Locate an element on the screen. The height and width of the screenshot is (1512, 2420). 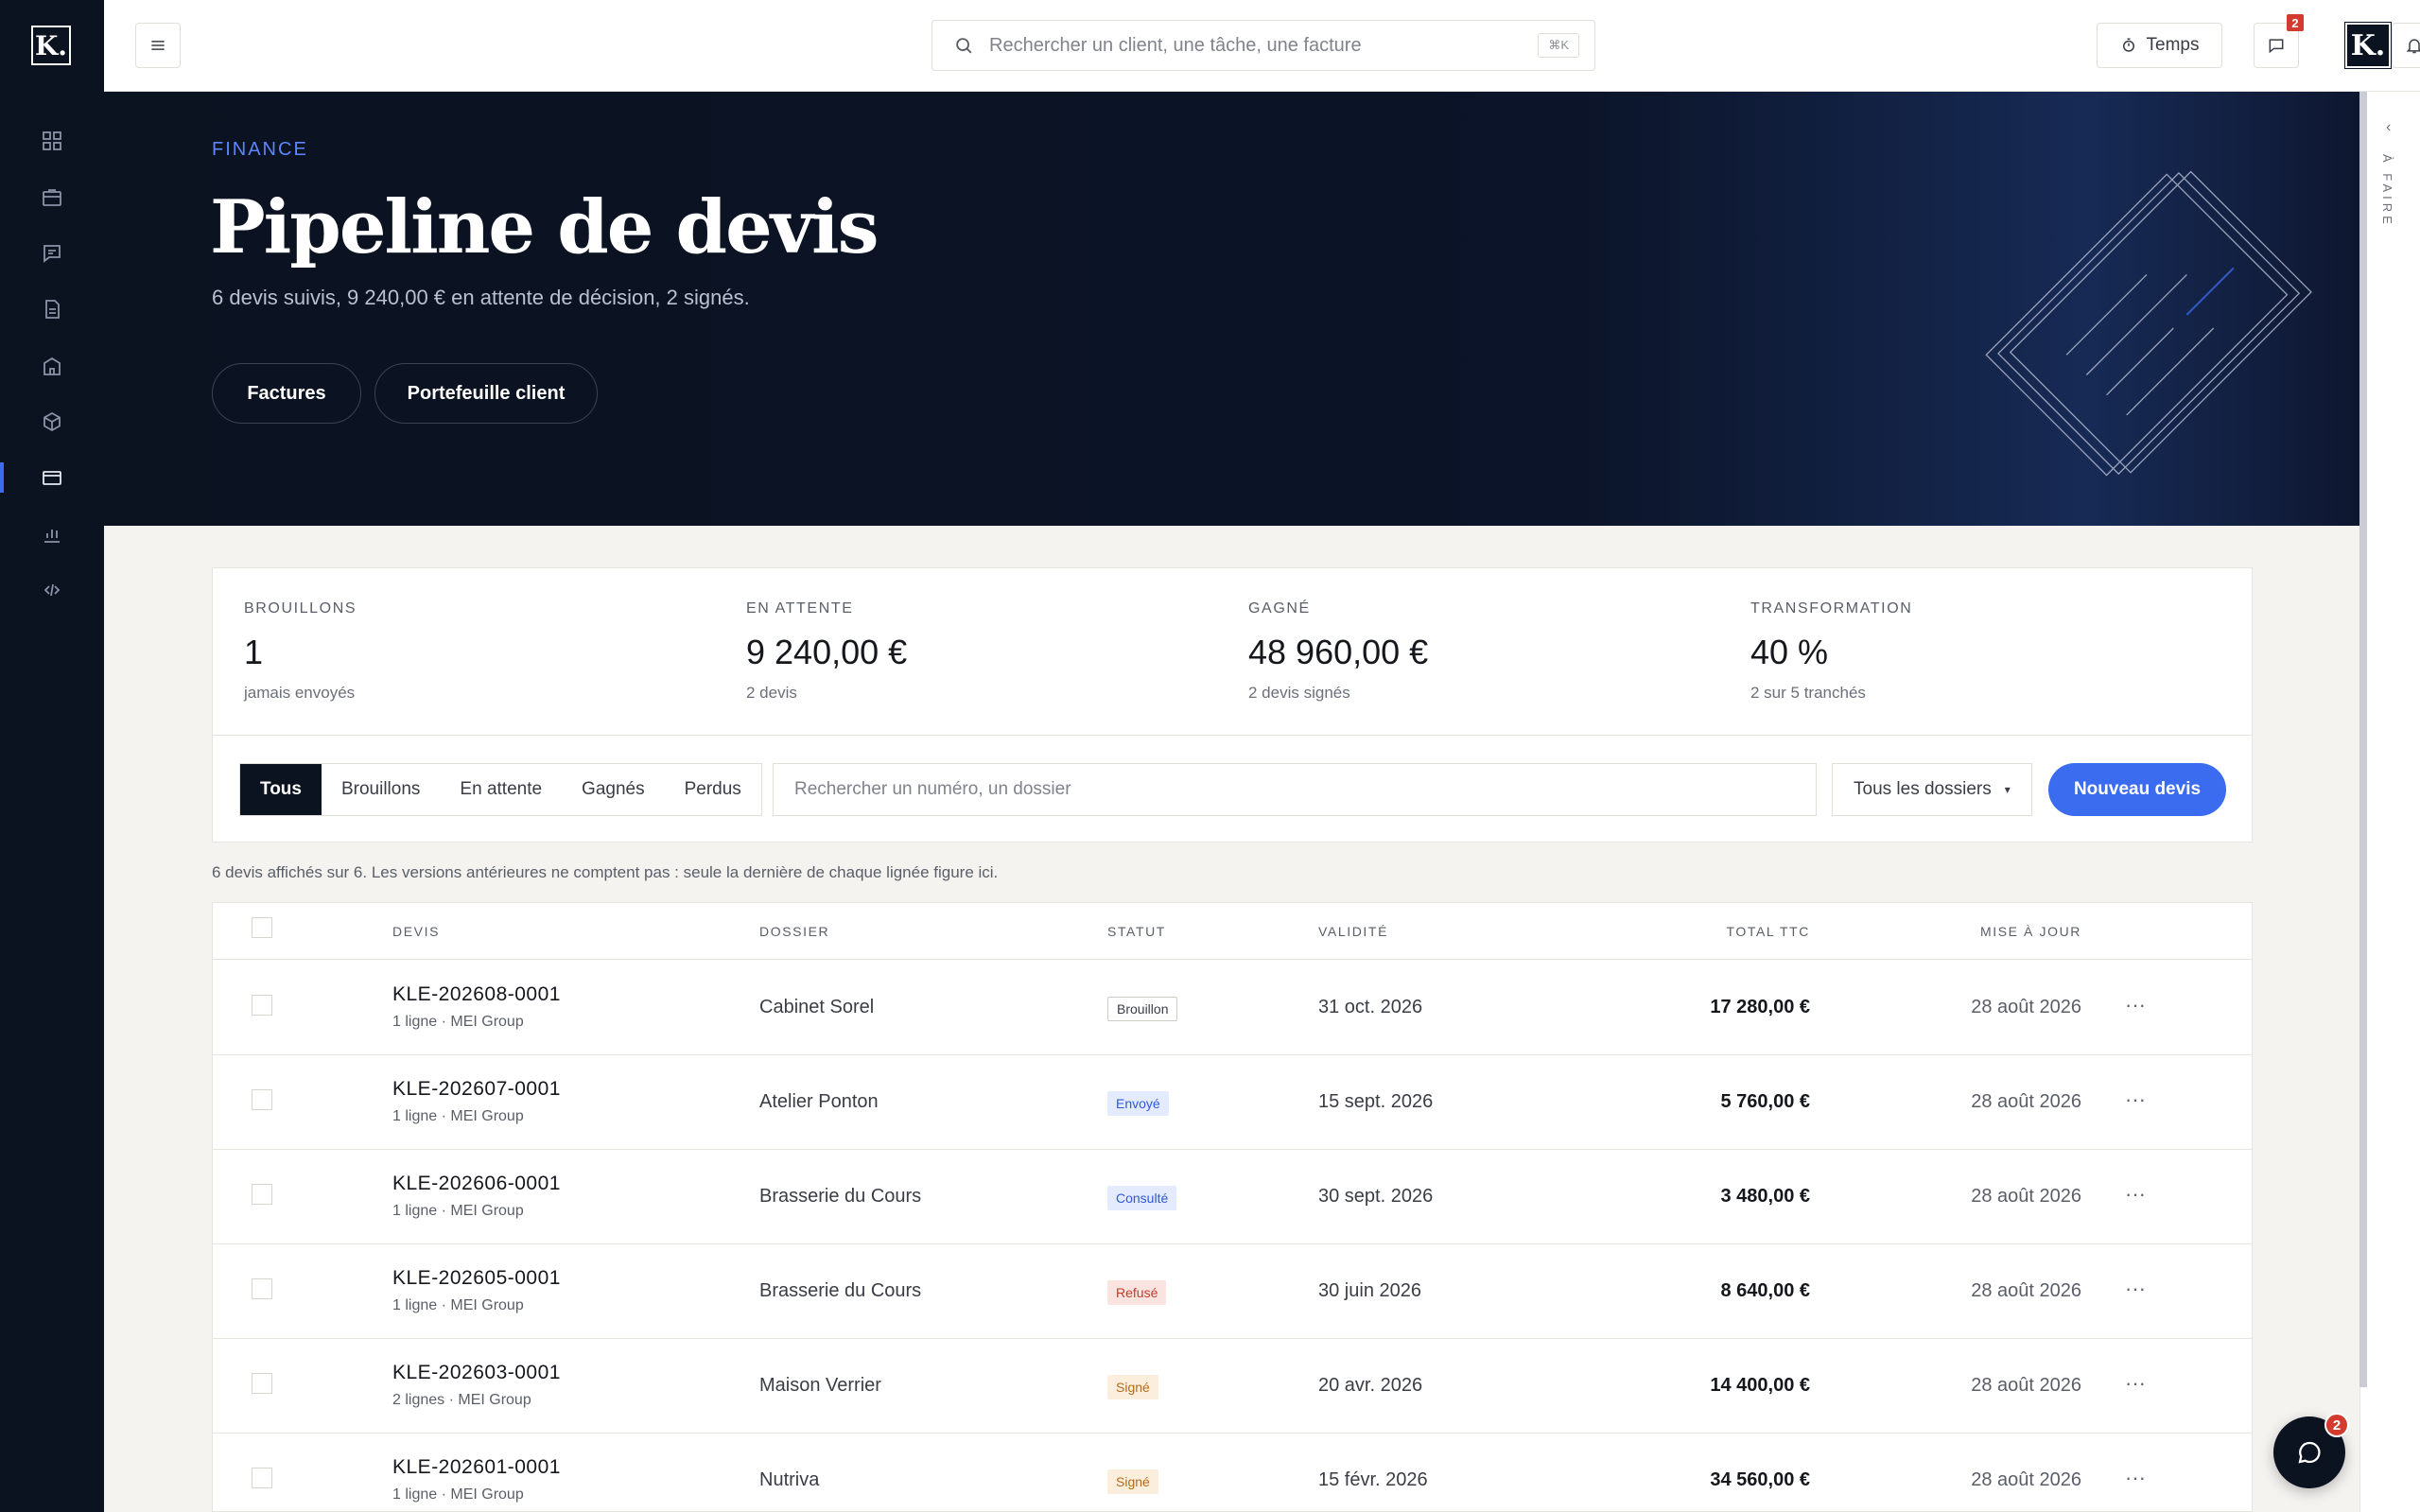
logo: K. is located at coordinates (51, 45).